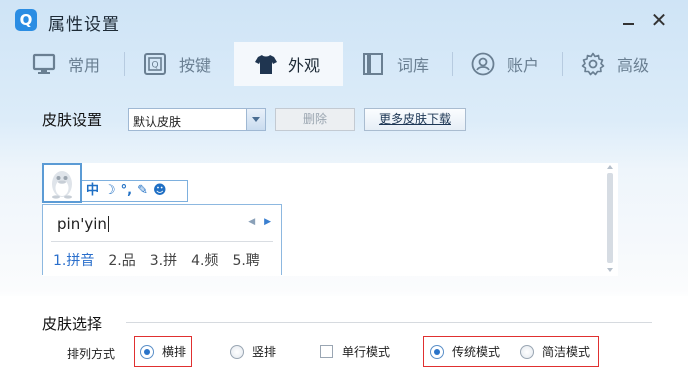 This screenshot has height=369, width=688. I want to click on simple-mode-label: 简洁模式, so click(566, 352).